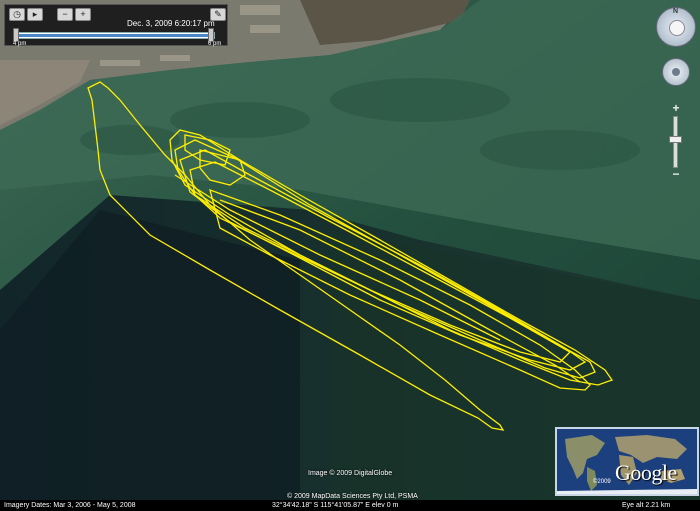 The width and height of the screenshot is (700, 511). What do you see at coordinates (602, 482) in the screenshot?
I see `overview-copyright: ©2009` at bounding box center [602, 482].